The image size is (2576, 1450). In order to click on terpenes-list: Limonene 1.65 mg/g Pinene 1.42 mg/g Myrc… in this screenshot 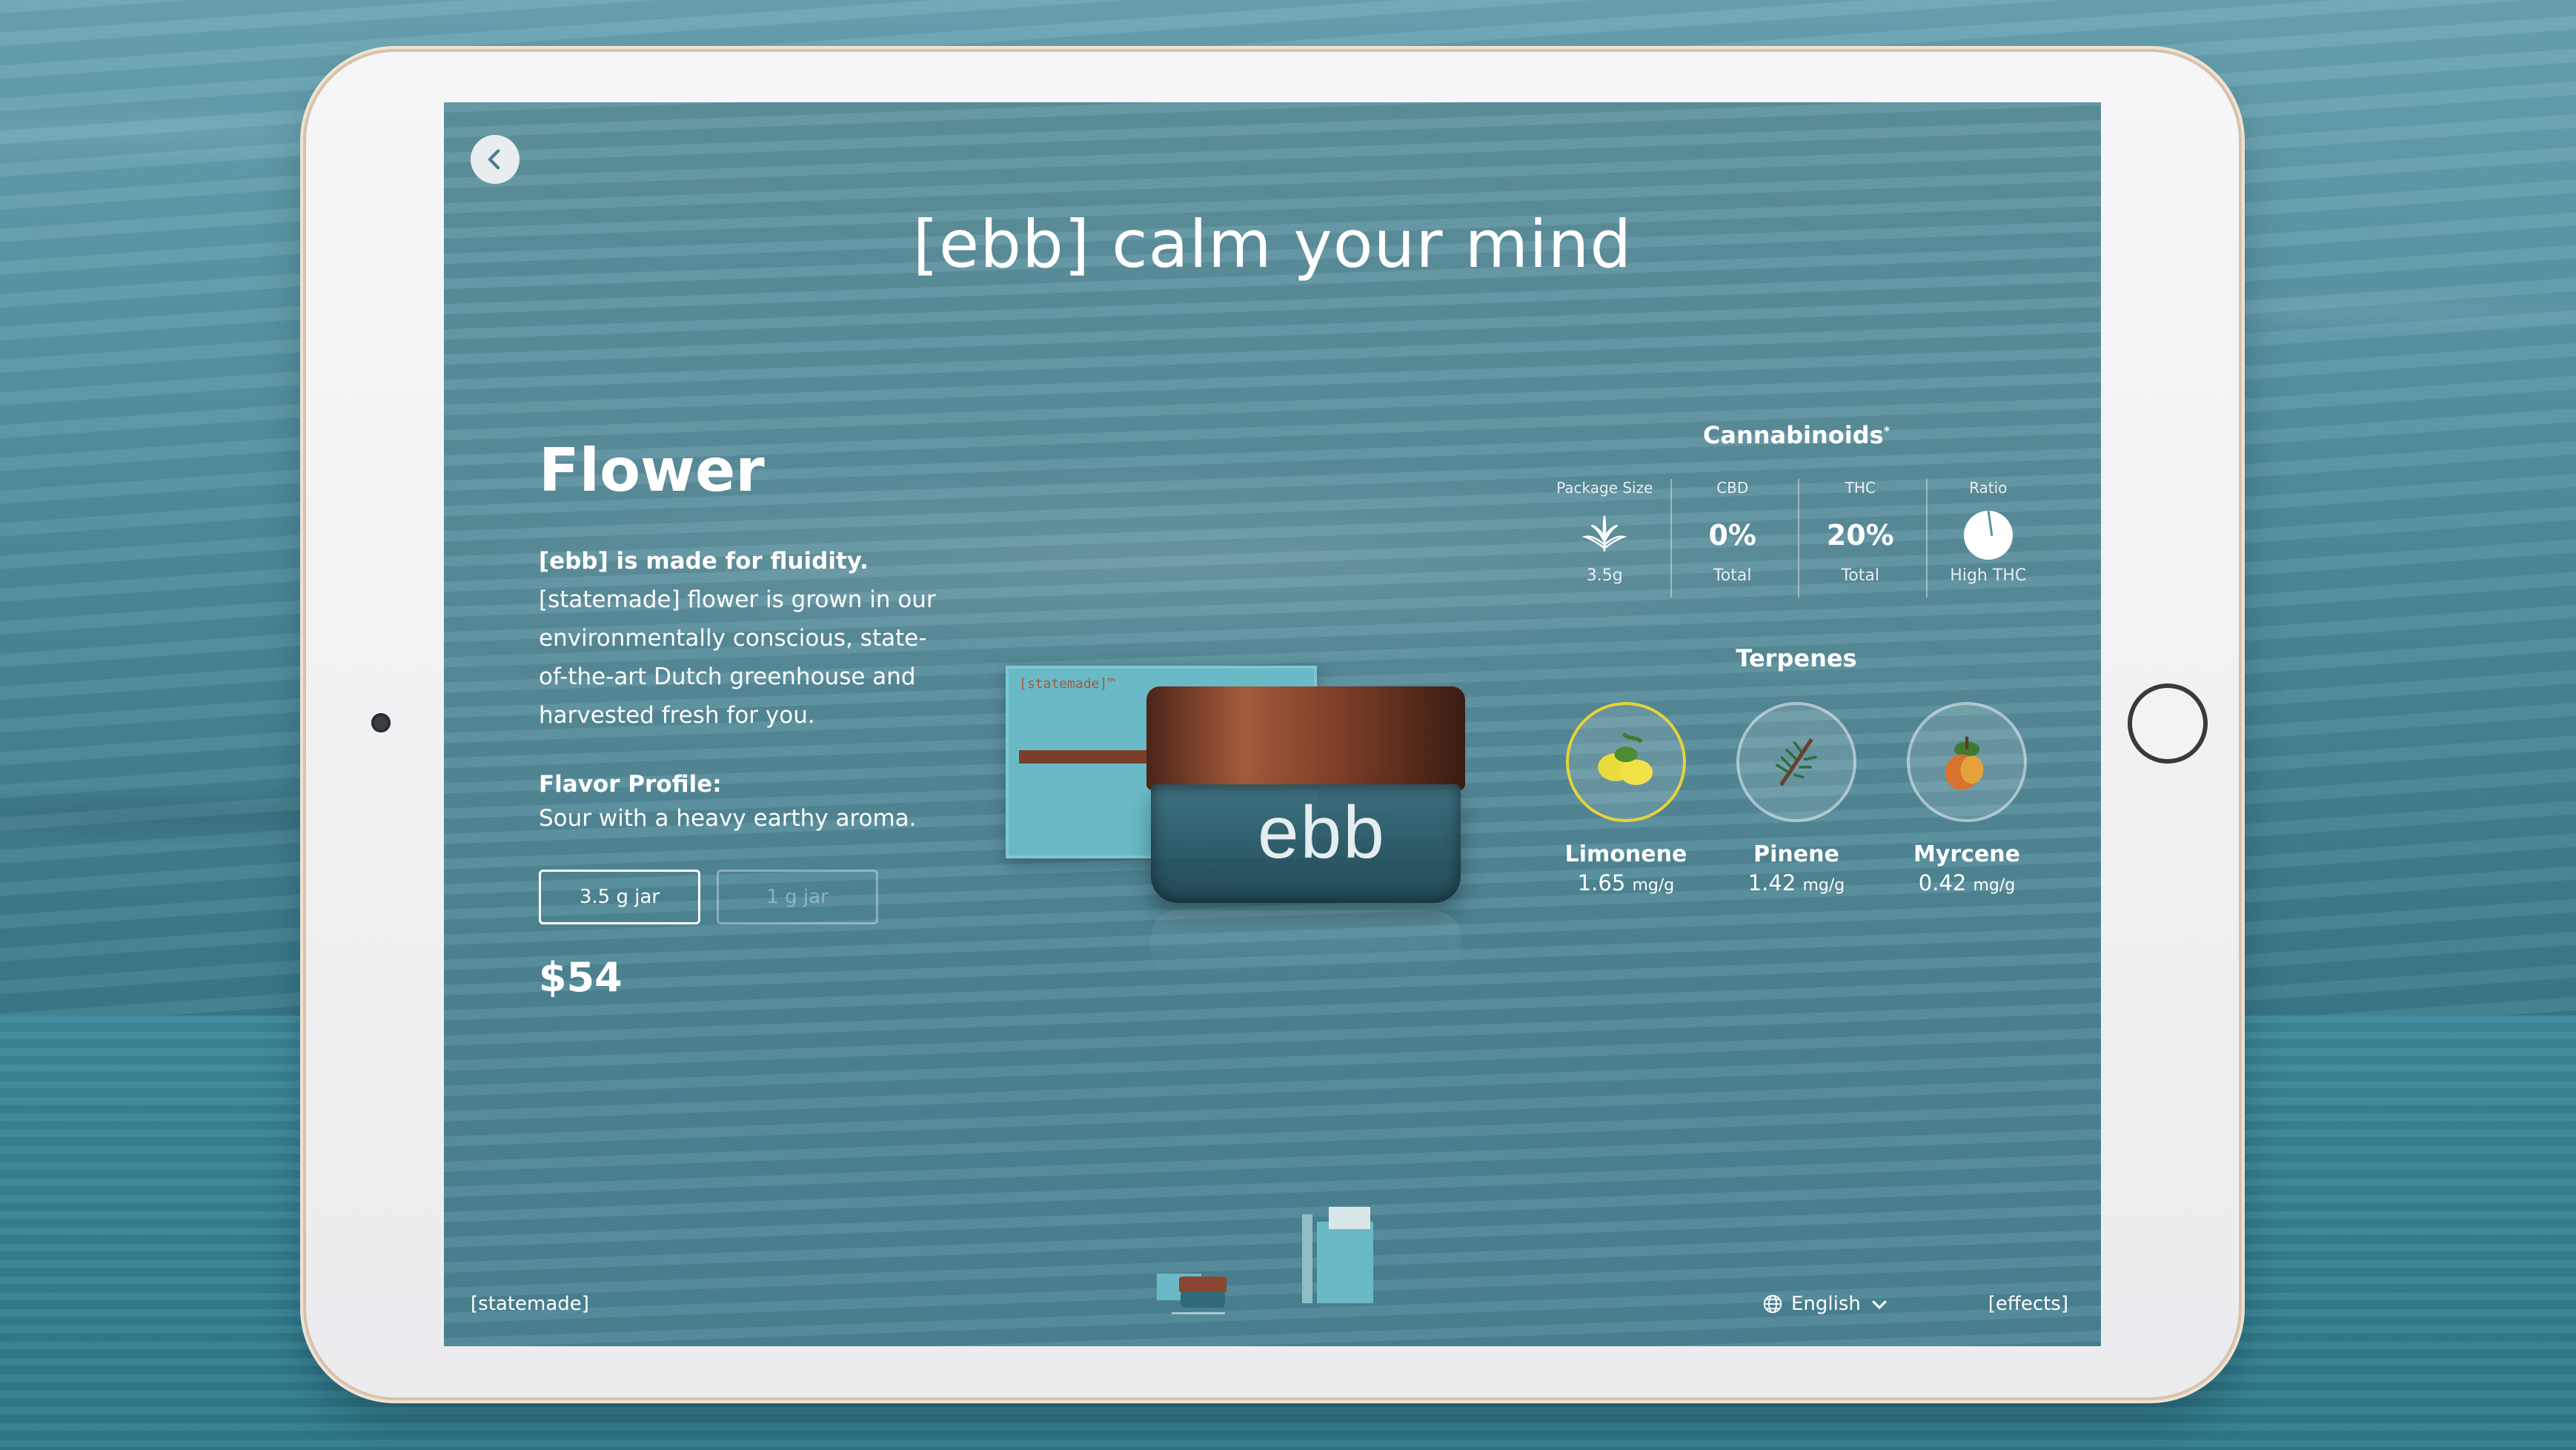, I will do `click(1797, 799)`.